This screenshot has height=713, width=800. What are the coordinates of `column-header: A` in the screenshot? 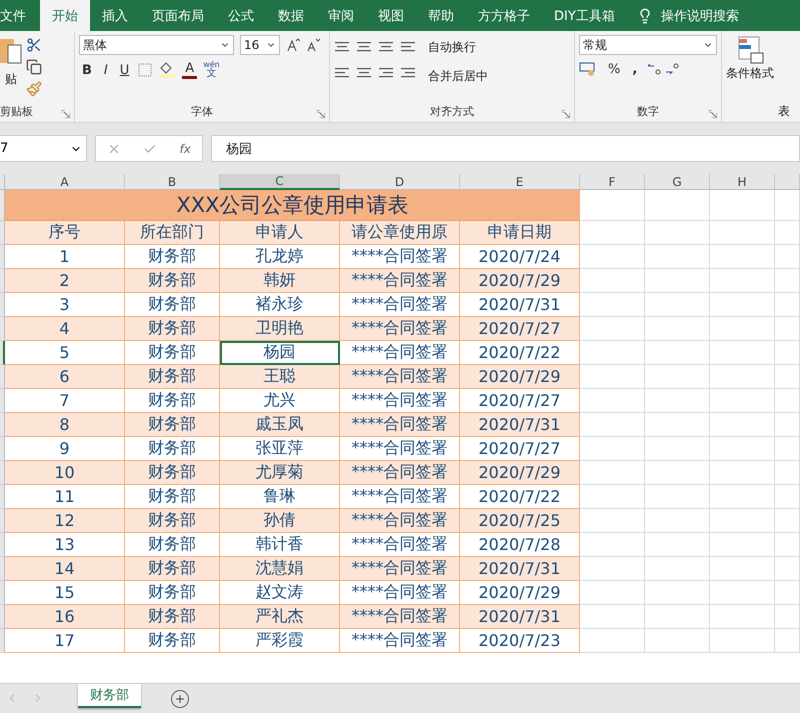 It's located at (65, 182).